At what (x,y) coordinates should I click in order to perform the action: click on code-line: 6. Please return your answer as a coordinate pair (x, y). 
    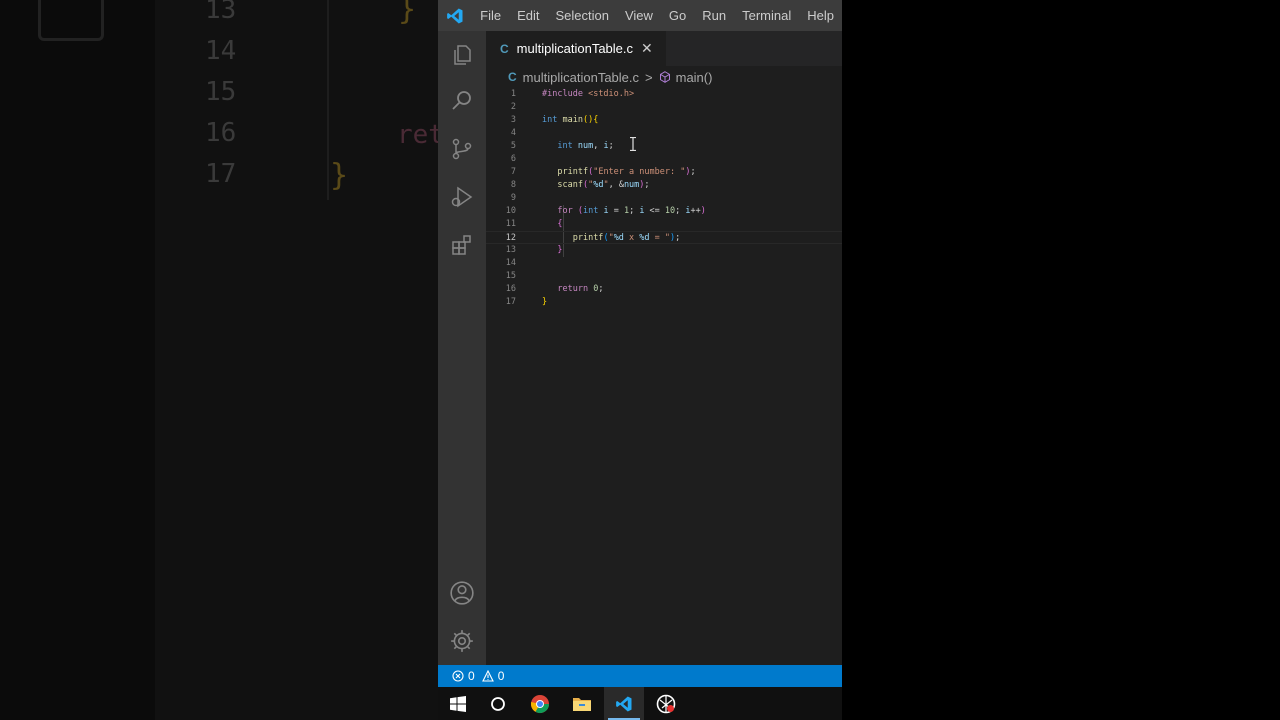
    Looking at the image, I should click on (513, 159).